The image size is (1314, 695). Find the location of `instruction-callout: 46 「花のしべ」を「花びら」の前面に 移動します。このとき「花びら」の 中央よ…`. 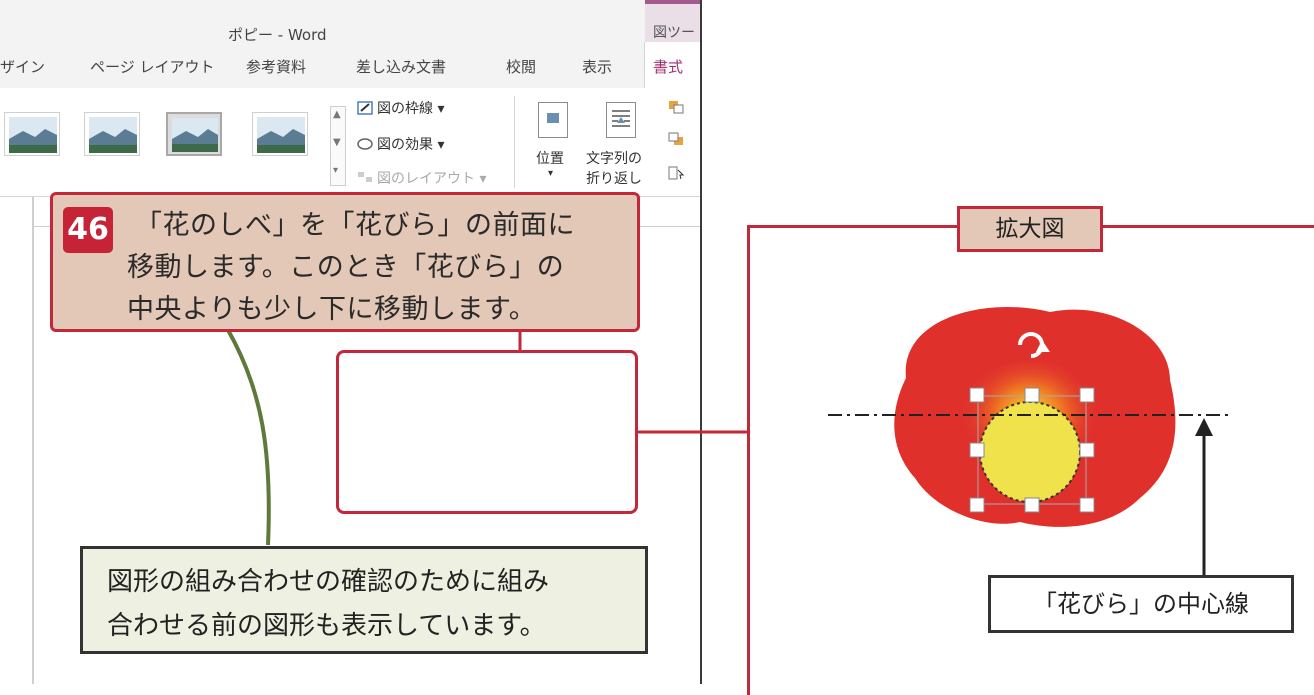

instruction-callout: 46 「花のしべ」を「花びら」の前面に 移動します。このとき「花びら」の 中央よ… is located at coordinates (345, 262).